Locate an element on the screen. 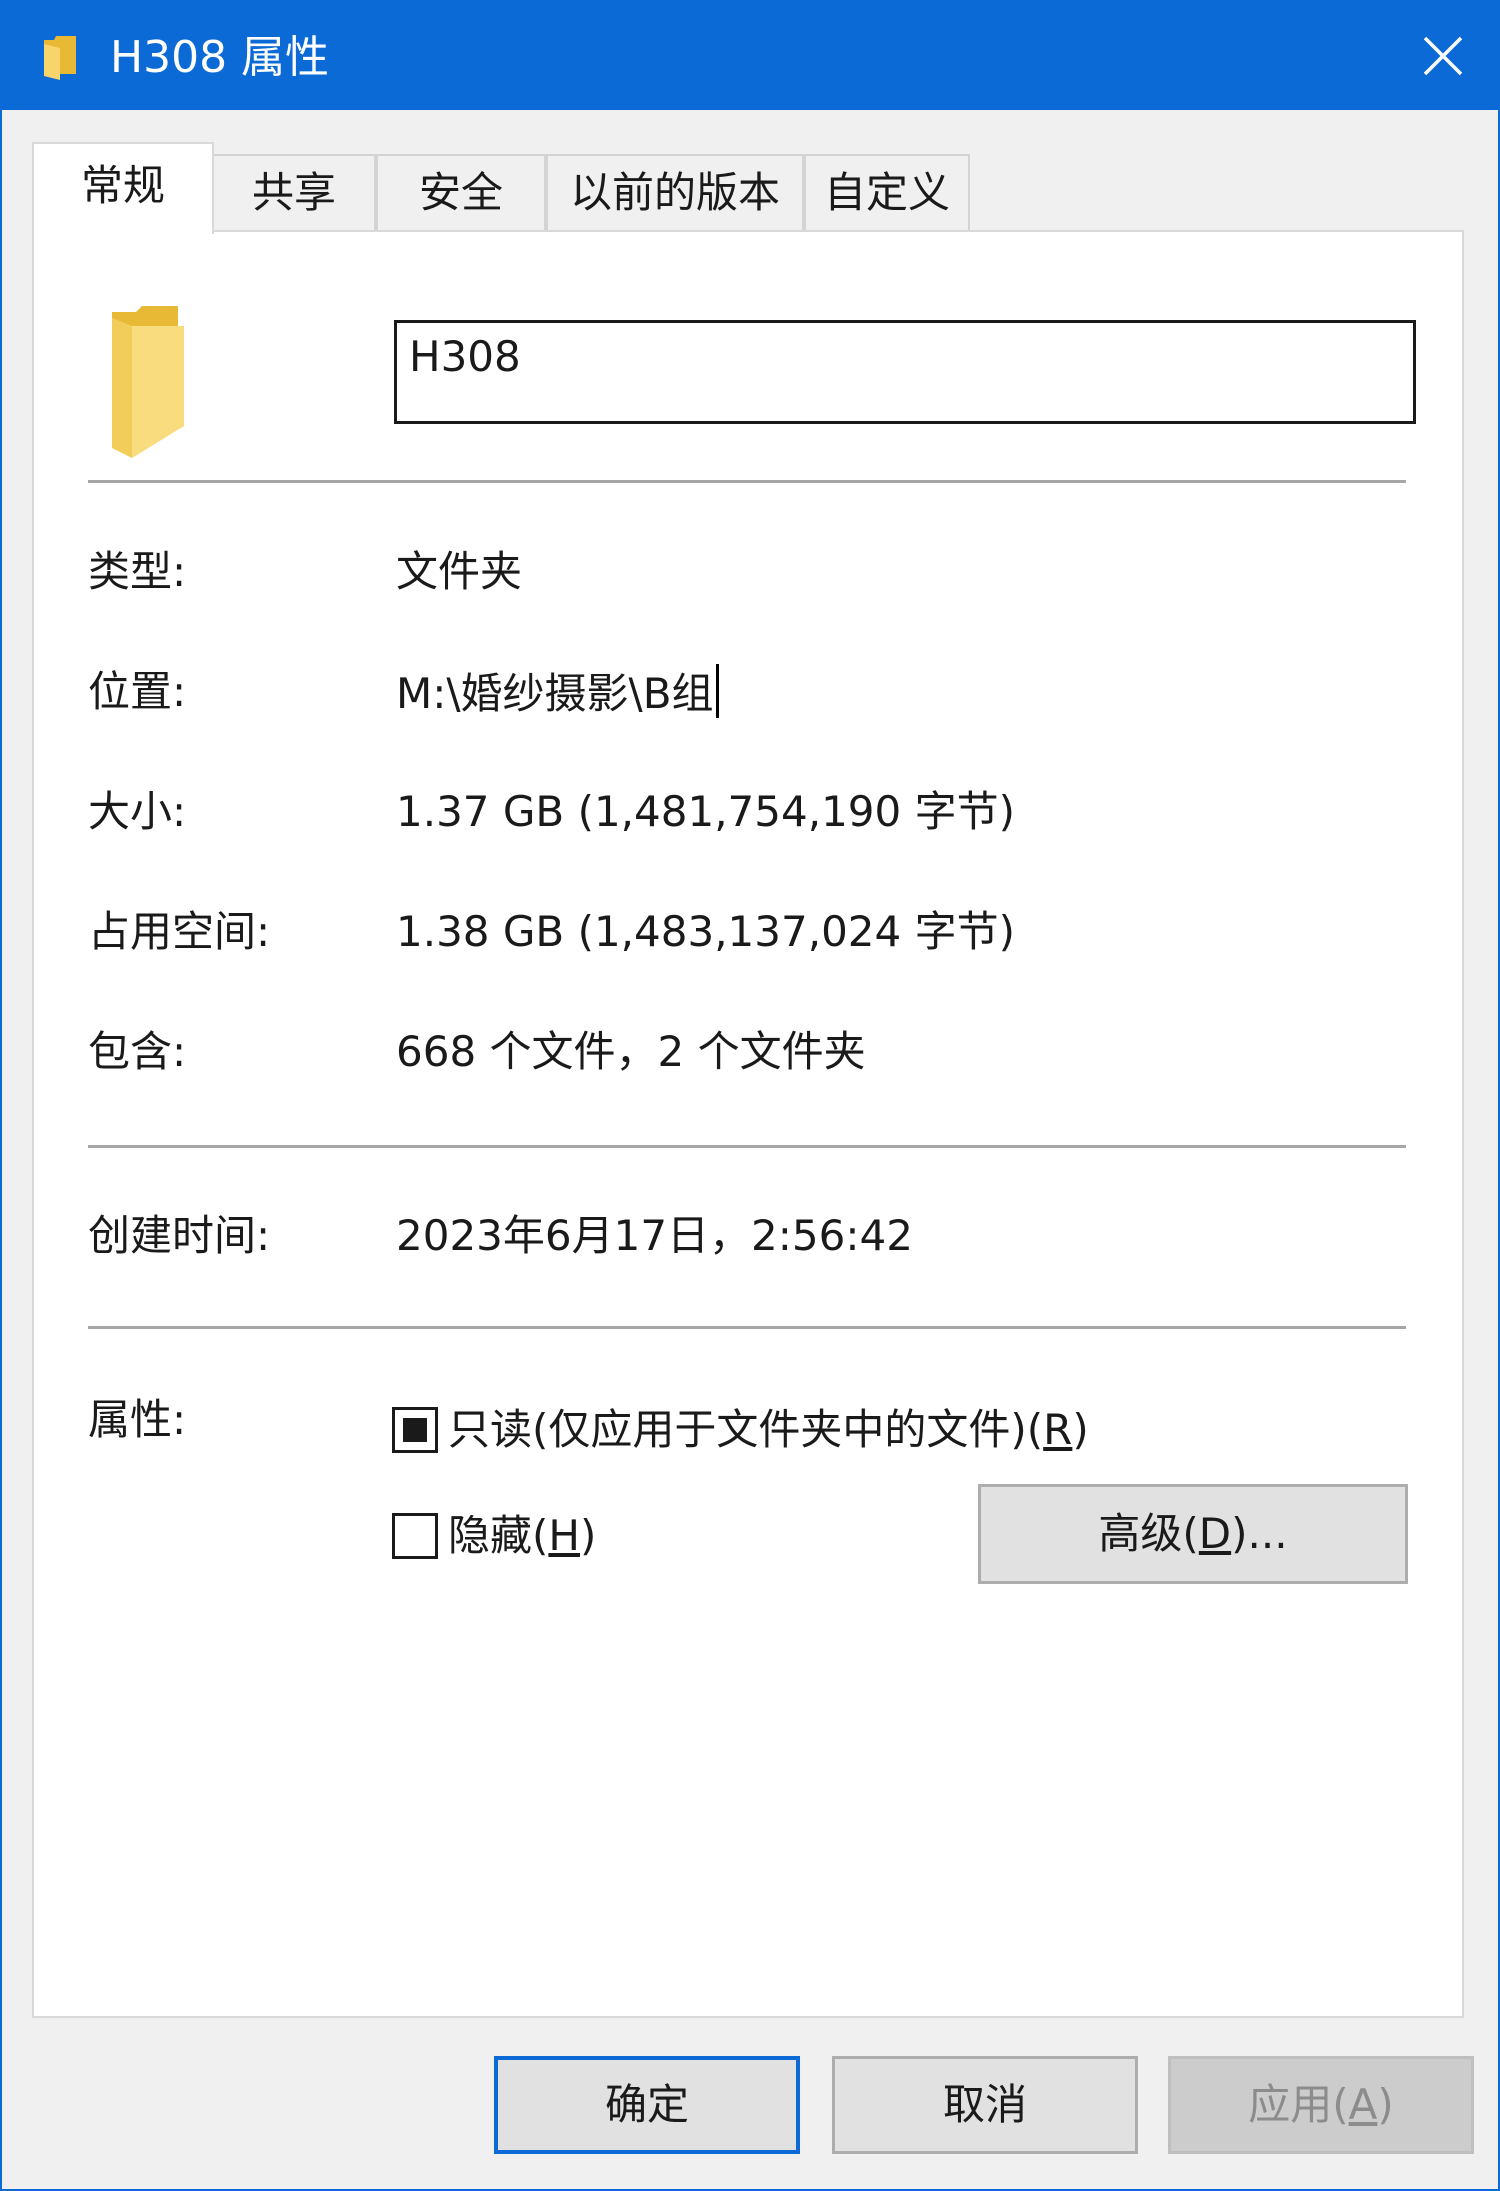  title-bar: H308 属性 is located at coordinates (750, 56).